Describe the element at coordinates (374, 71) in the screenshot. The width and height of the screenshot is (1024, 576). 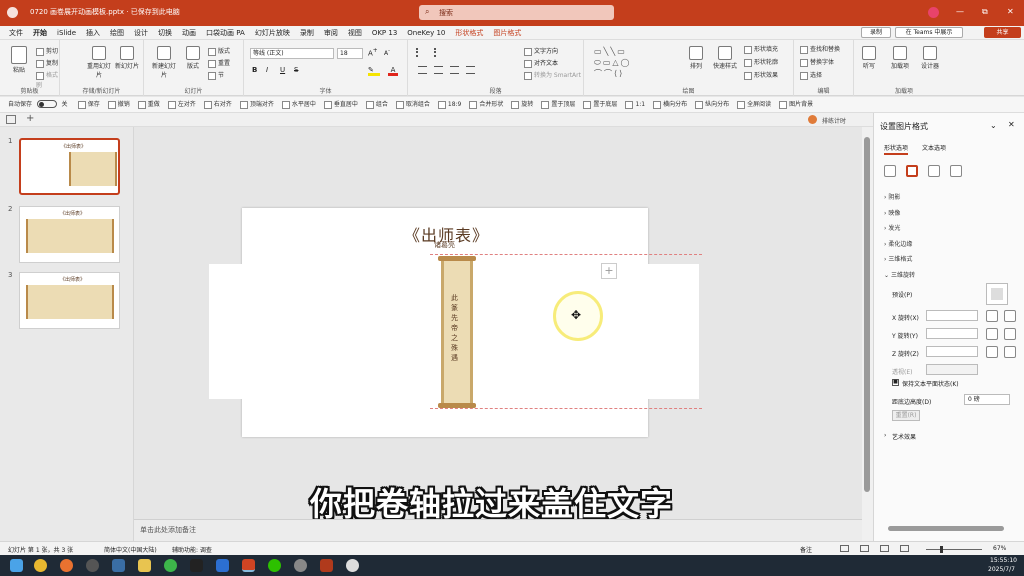
I see `highlight-icon: ✎` at that location.